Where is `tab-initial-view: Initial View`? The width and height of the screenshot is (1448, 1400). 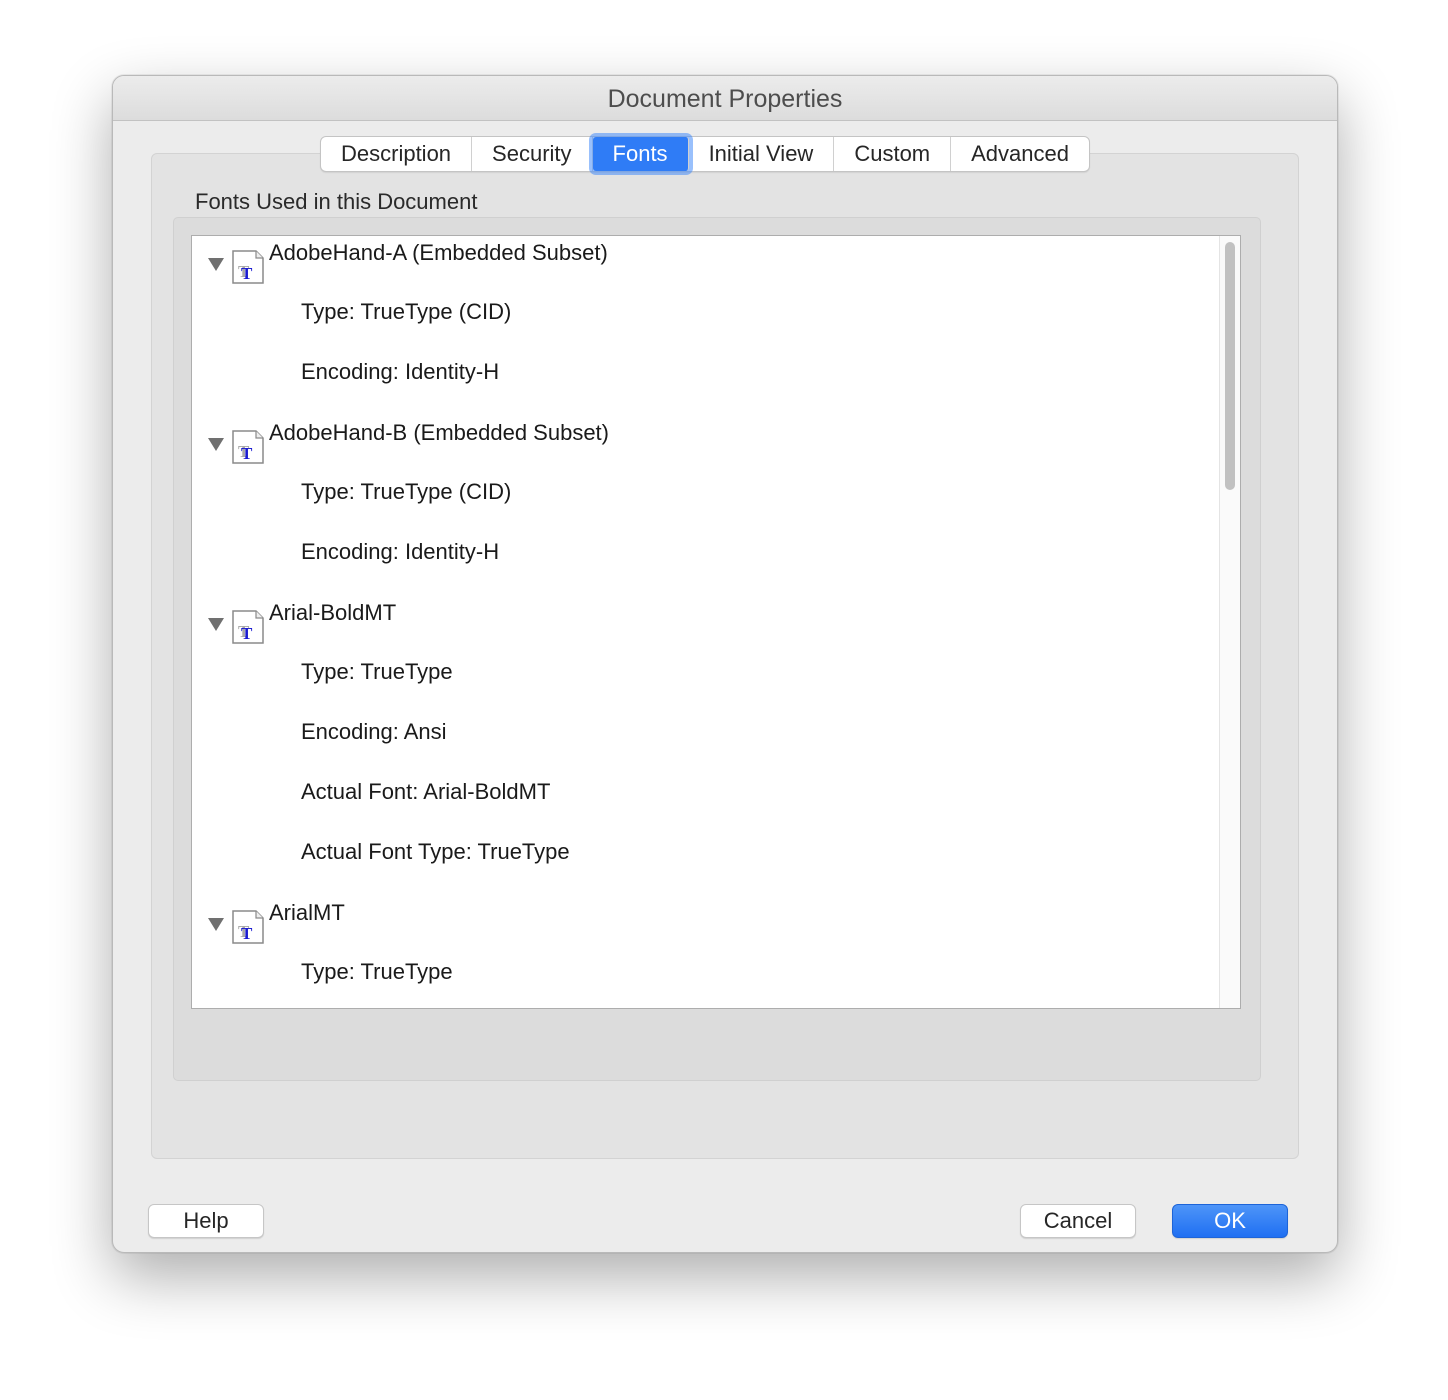 tab-initial-view: Initial View is located at coordinates (762, 154).